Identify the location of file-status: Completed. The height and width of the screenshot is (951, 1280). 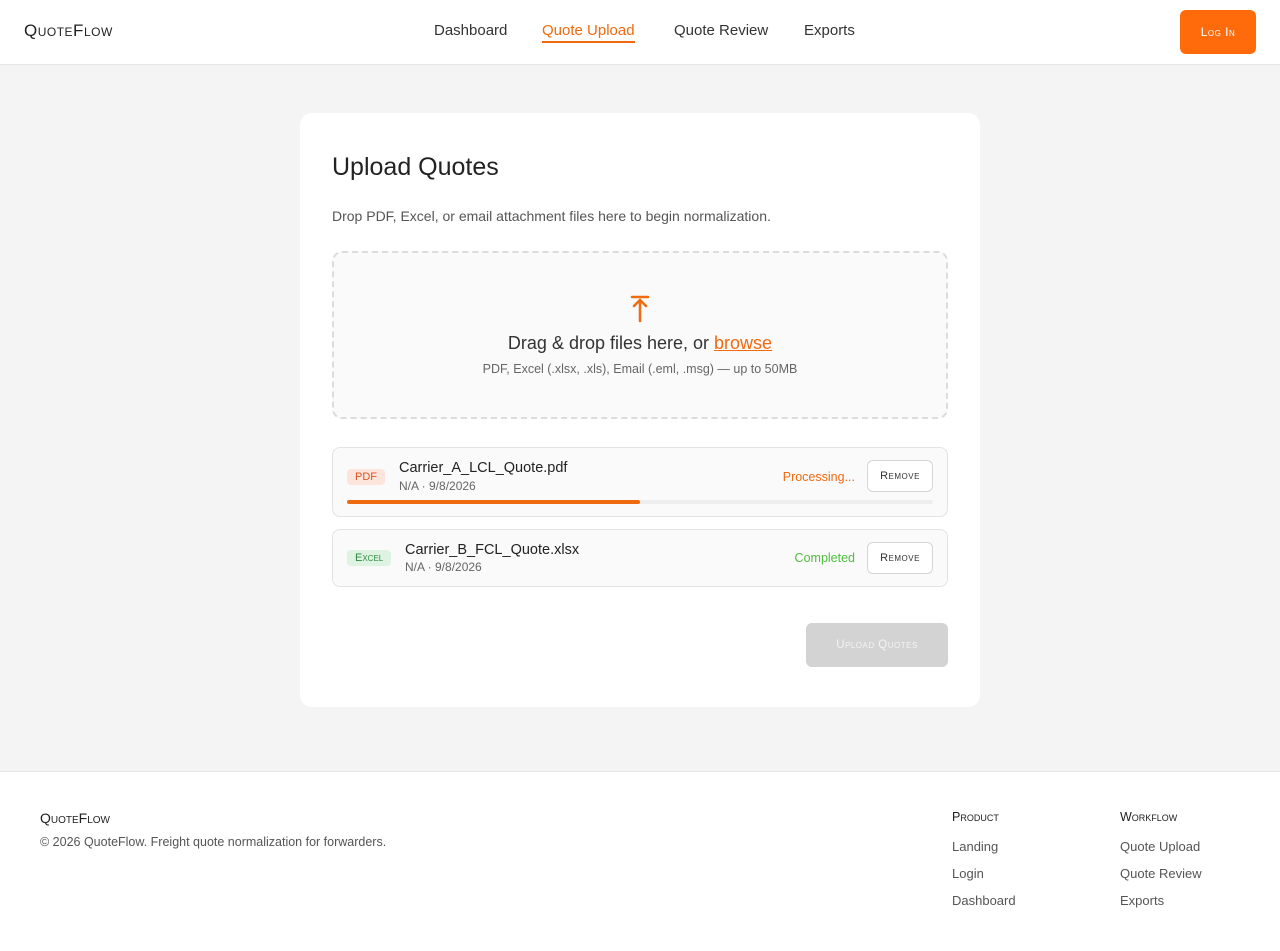
(824, 558).